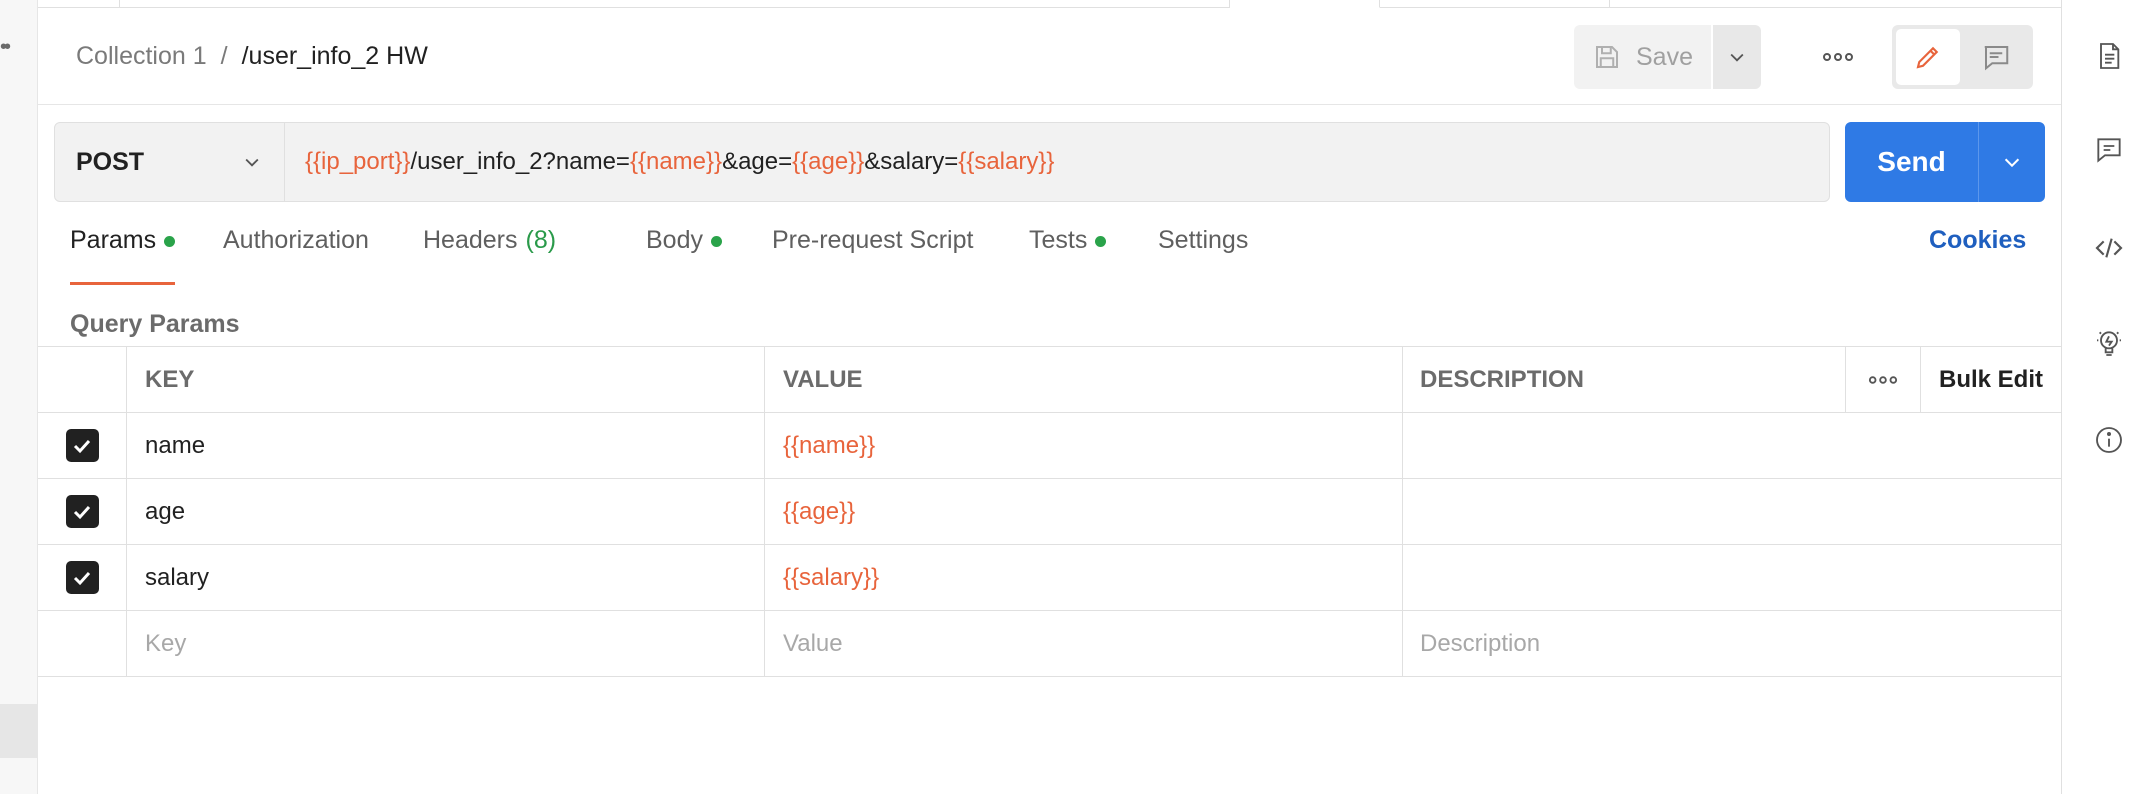 This screenshot has width=2156, height=794. Describe the element at coordinates (520, 161) in the screenshot. I see `url-text: /user_info_2?name=` at that location.